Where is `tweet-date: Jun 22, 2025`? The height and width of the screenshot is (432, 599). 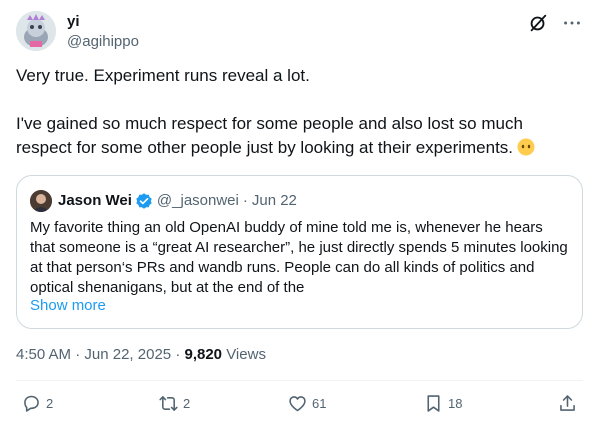
tweet-date: Jun 22, 2025 is located at coordinates (127, 354).